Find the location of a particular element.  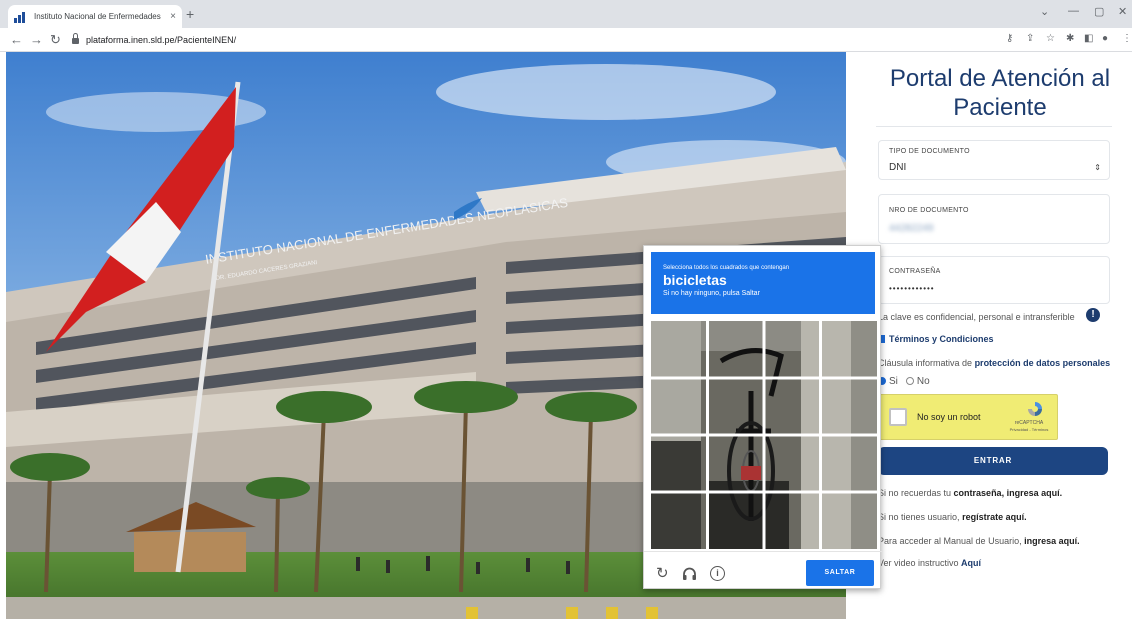

minimize-button: — is located at coordinates (1073, 11).